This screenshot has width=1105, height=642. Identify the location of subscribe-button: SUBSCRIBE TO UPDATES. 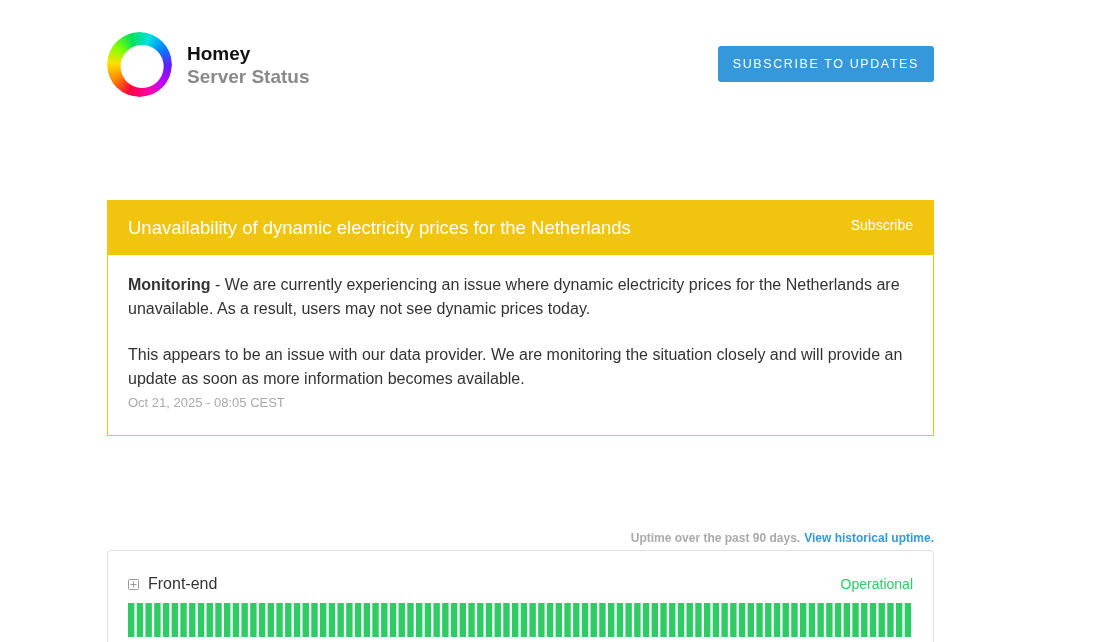
(825, 64).